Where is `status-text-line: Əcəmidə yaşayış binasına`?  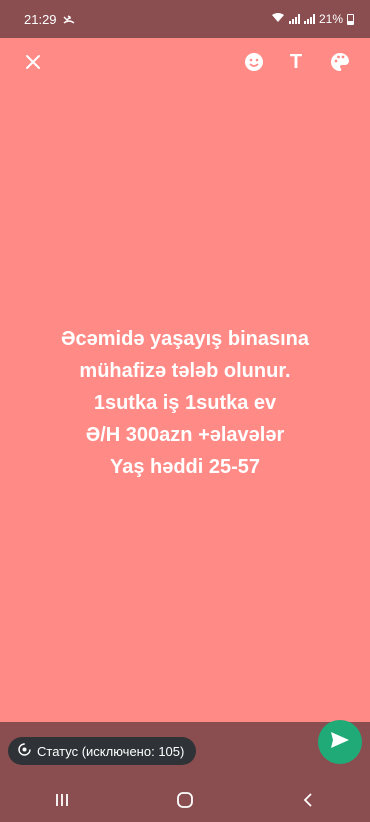 status-text-line: Əcəmidə yaşayış binasına is located at coordinates (185, 339).